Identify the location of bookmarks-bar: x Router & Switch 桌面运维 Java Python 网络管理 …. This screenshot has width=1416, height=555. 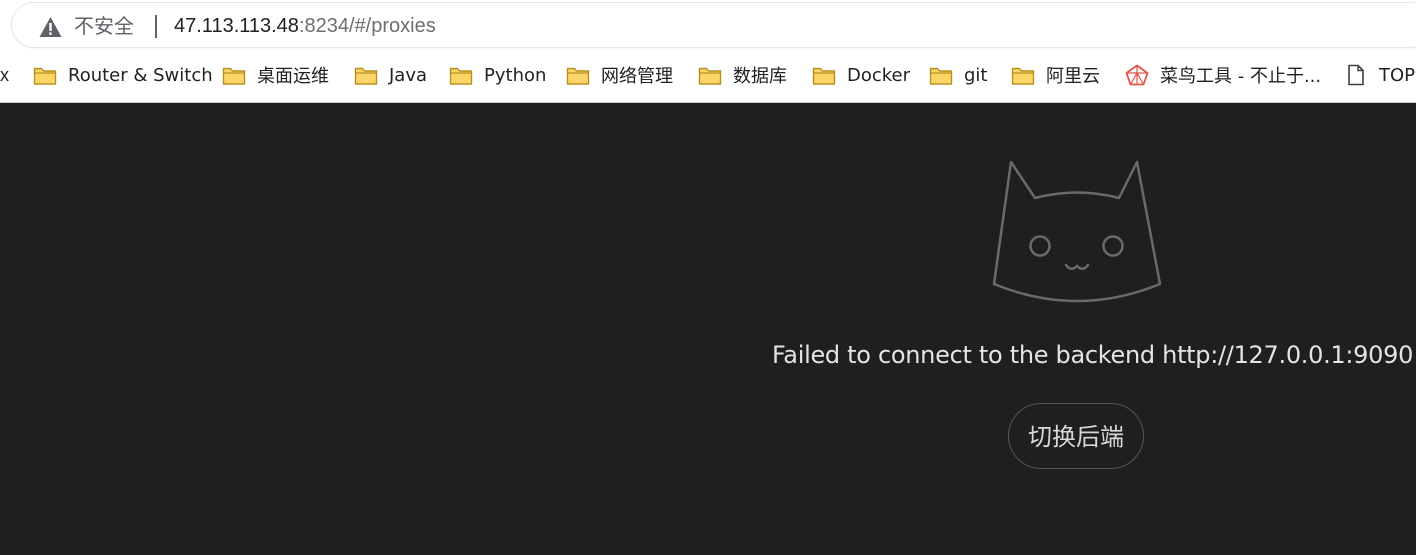
(708, 75).